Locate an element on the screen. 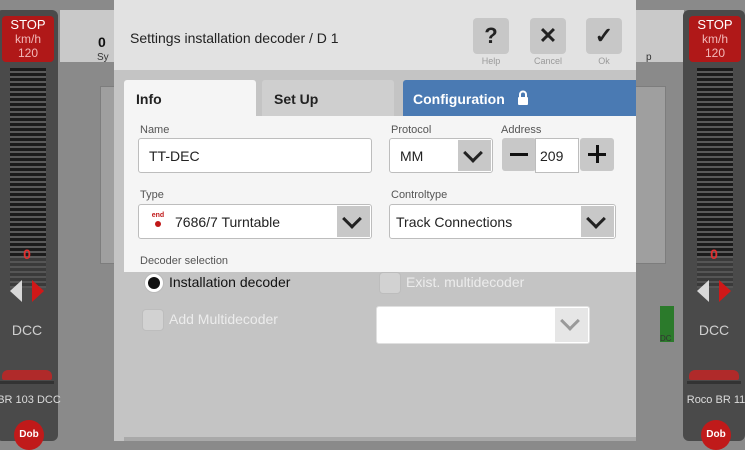 This screenshot has height=450, width=745. controltype-select: Track Connections is located at coordinates (502, 221).